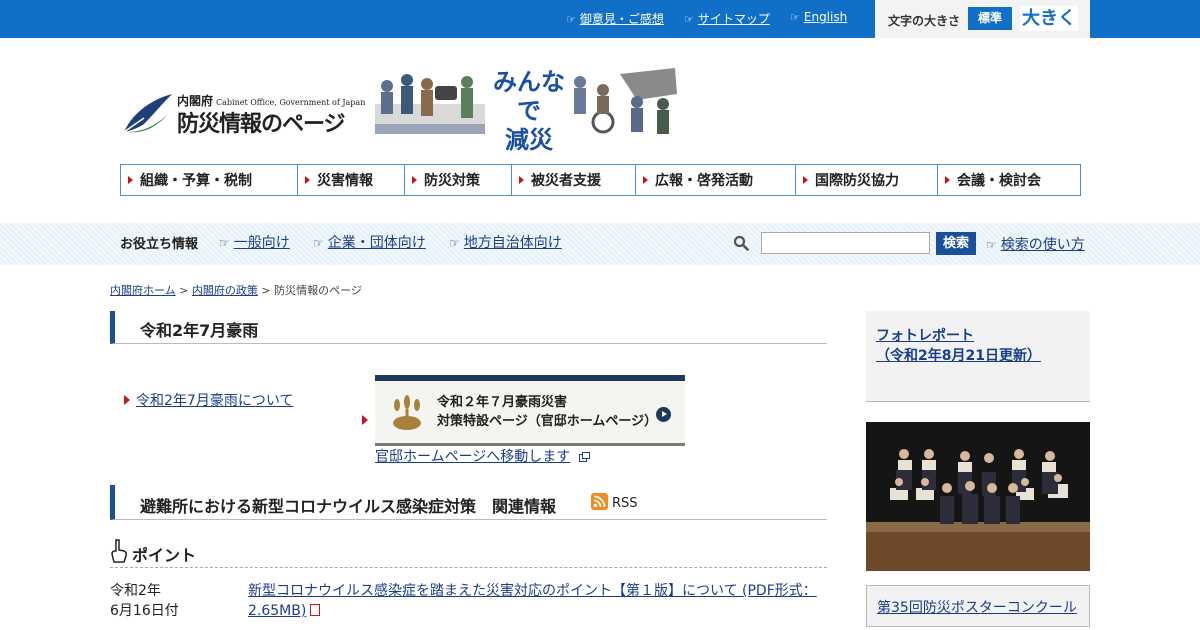  I want to click on kantei-external-link-item: 官邸ホームページへ移動します, so click(482, 456).